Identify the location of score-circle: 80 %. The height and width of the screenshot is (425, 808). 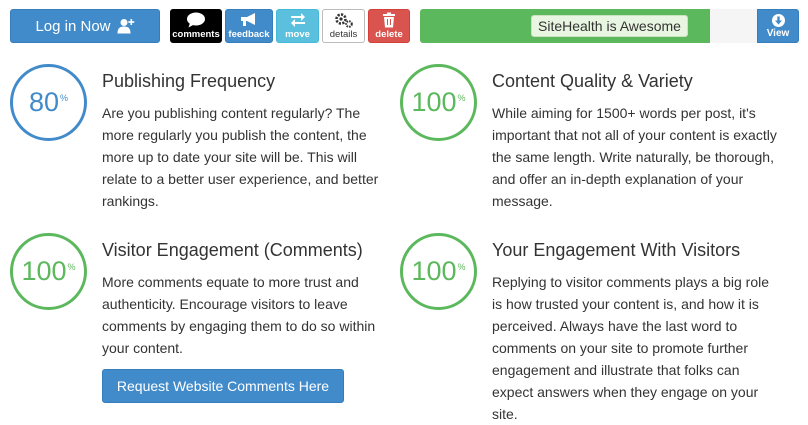
(48, 102).